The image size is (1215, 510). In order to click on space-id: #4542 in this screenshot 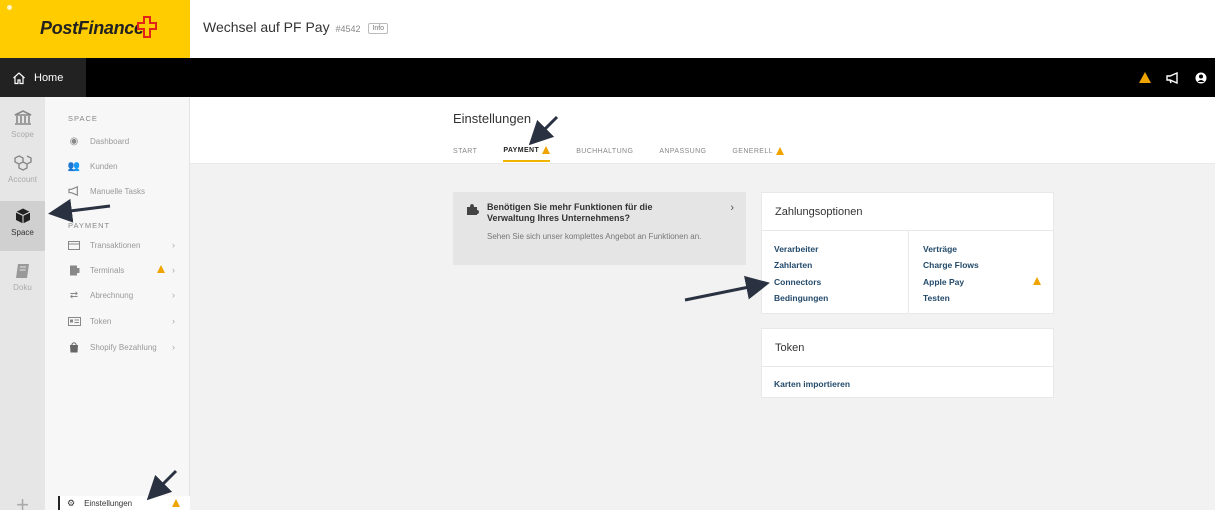, I will do `click(348, 29)`.